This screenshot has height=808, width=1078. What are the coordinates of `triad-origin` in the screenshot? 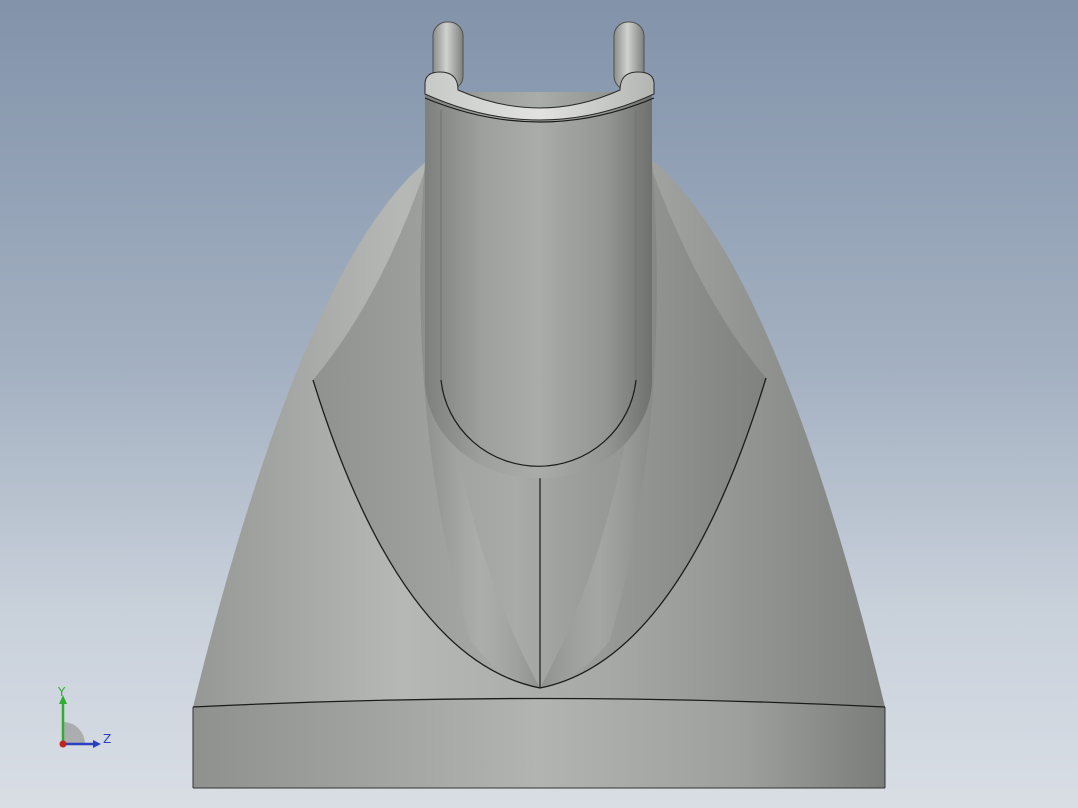 It's located at (63, 744).